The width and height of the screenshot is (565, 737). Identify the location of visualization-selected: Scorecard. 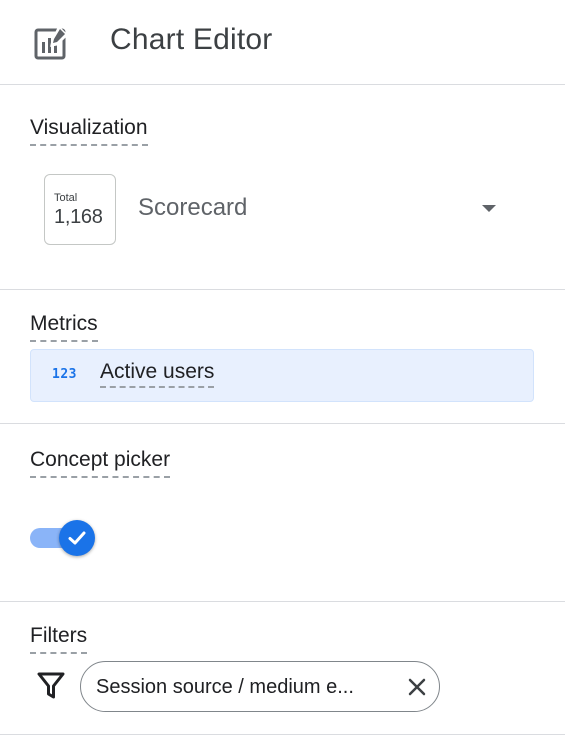
(193, 207).